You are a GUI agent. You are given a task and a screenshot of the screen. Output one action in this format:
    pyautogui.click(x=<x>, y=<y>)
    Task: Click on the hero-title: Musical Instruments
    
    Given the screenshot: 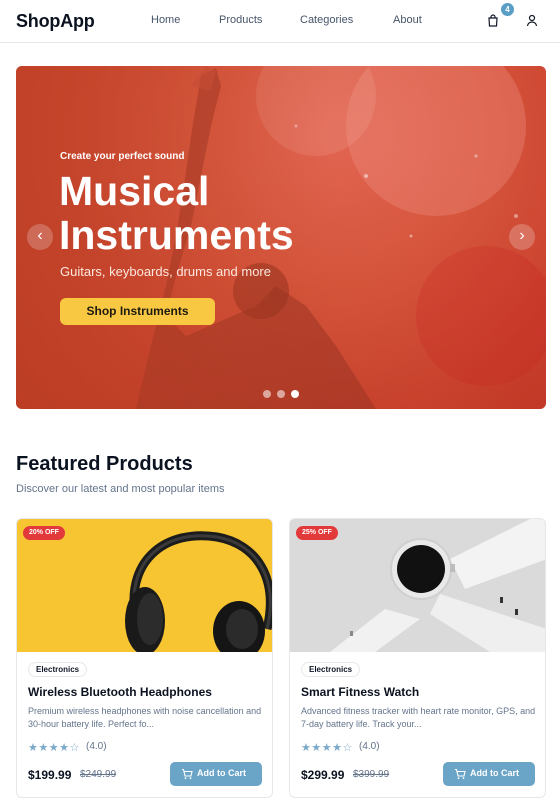 What is the action you would take?
    pyautogui.click(x=176, y=213)
    